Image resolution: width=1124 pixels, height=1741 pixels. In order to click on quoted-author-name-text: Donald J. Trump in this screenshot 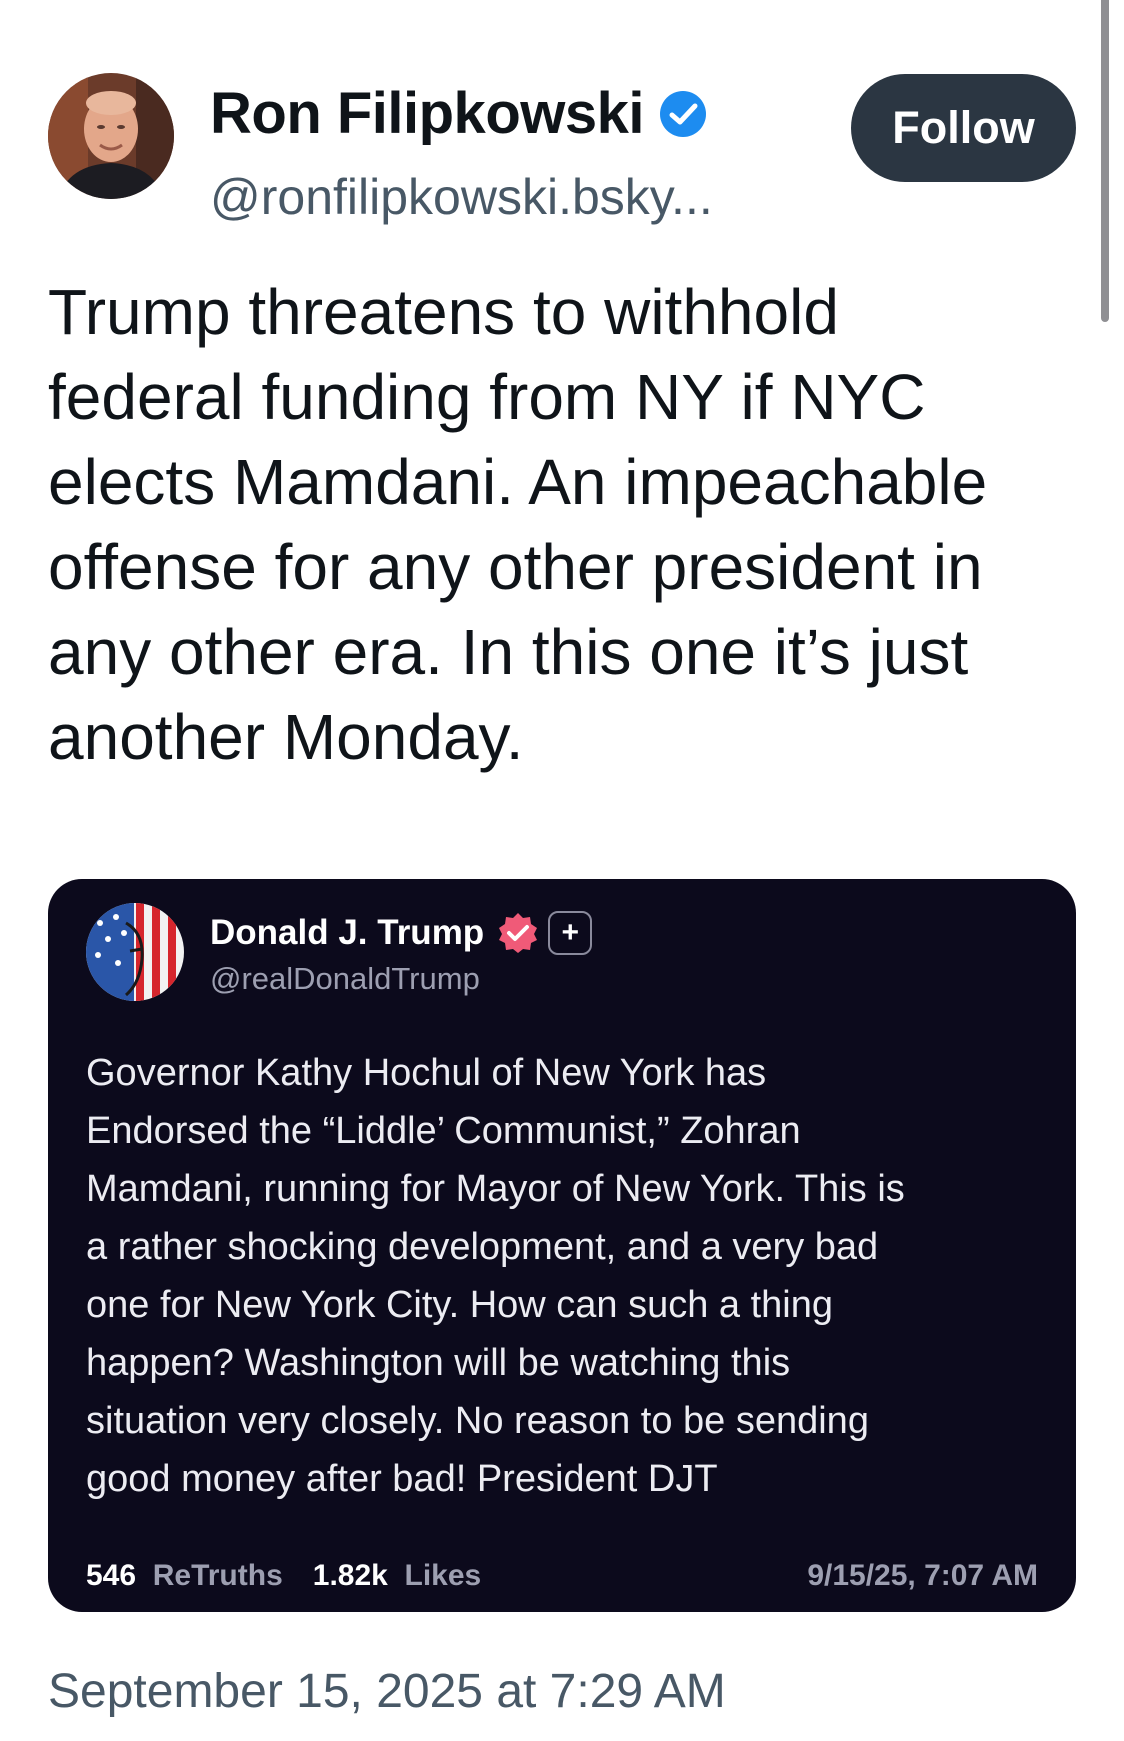, I will do `click(347, 932)`.